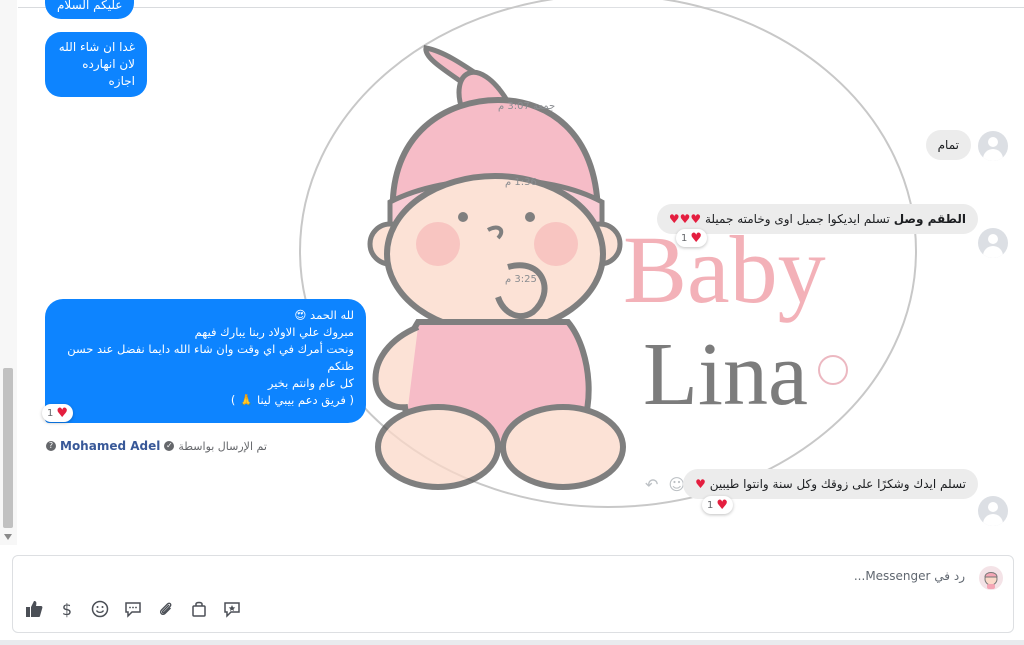  What do you see at coordinates (110, 446) in the screenshot?
I see `sender-name: Mohamed Adel` at bounding box center [110, 446].